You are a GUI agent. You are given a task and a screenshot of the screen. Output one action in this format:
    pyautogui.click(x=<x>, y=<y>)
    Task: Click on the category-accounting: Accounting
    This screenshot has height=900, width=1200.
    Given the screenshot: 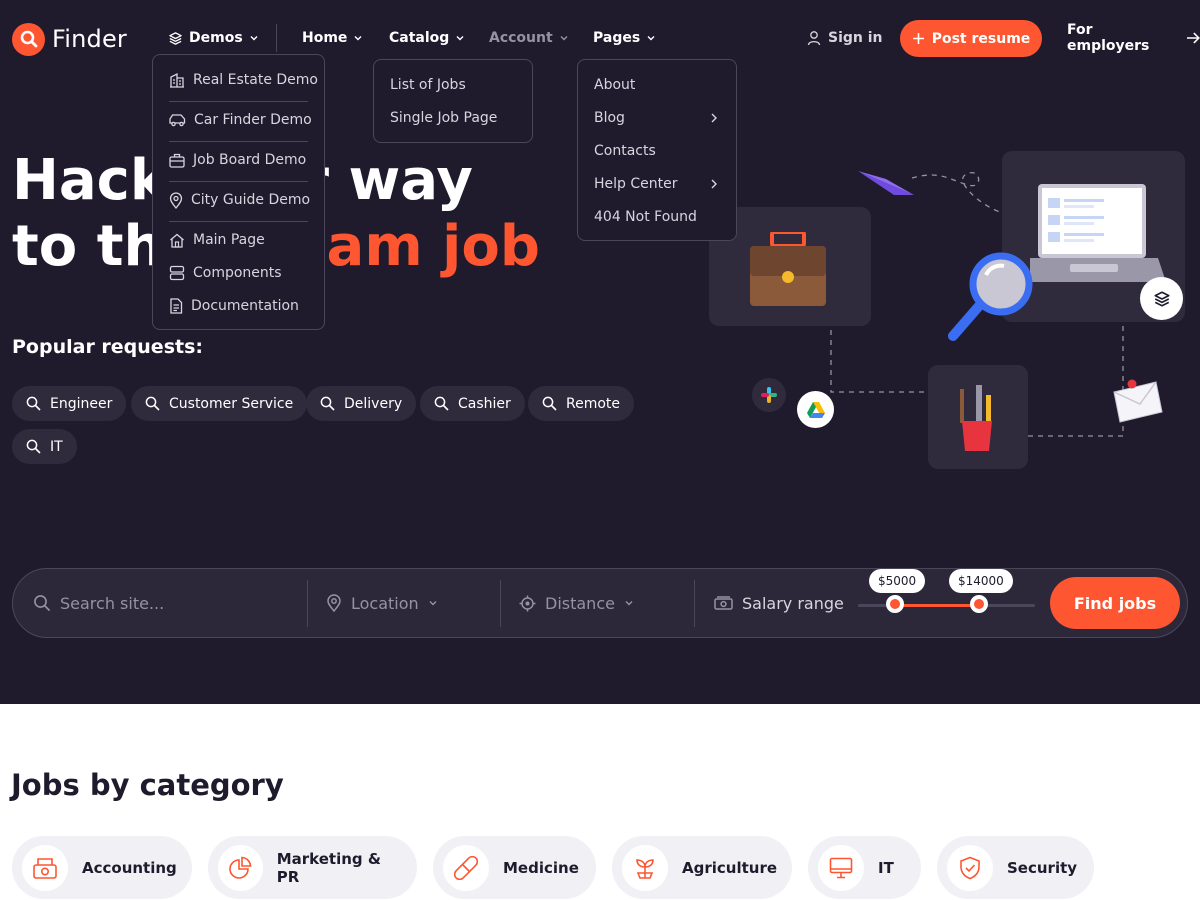 What is the action you would take?
    pyautogui.click(x=102, y=867)
    